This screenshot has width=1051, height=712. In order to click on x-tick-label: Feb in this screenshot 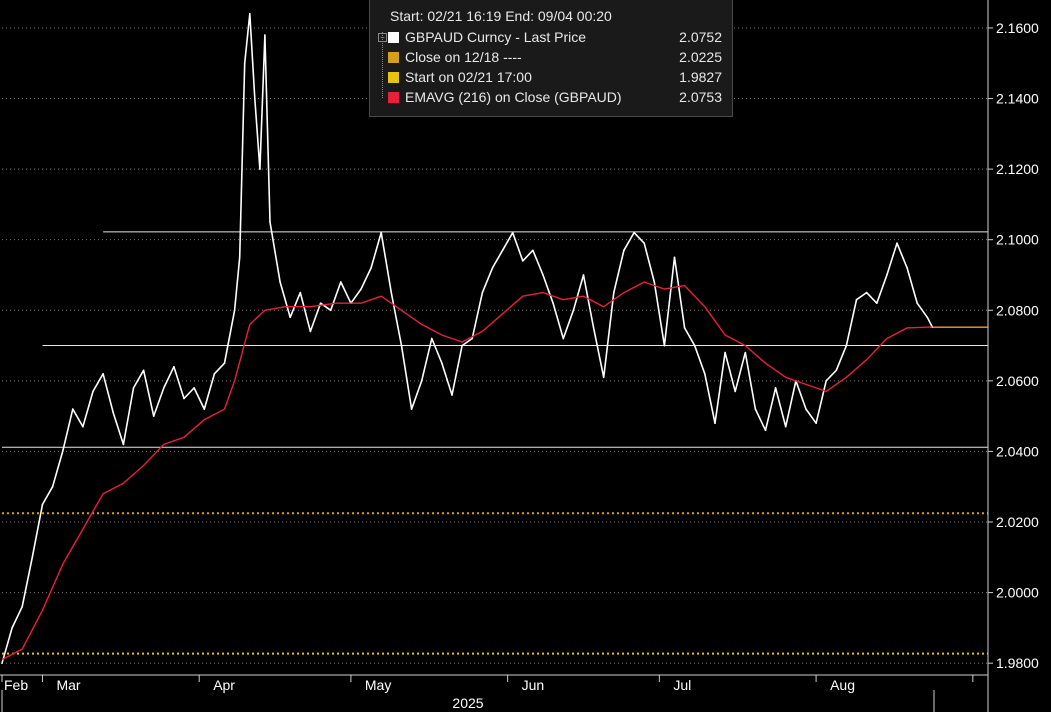, I will do `click(16, 685)`.